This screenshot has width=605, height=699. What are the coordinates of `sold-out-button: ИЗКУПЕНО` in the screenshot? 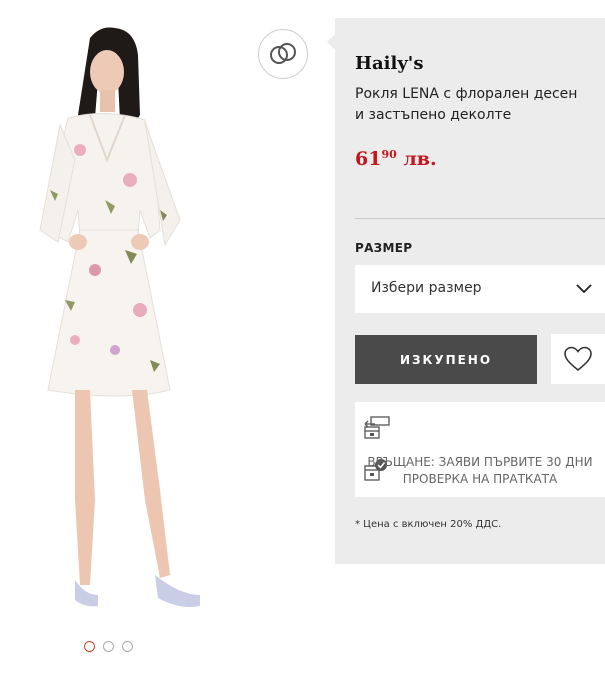 It's located at (446, 359).